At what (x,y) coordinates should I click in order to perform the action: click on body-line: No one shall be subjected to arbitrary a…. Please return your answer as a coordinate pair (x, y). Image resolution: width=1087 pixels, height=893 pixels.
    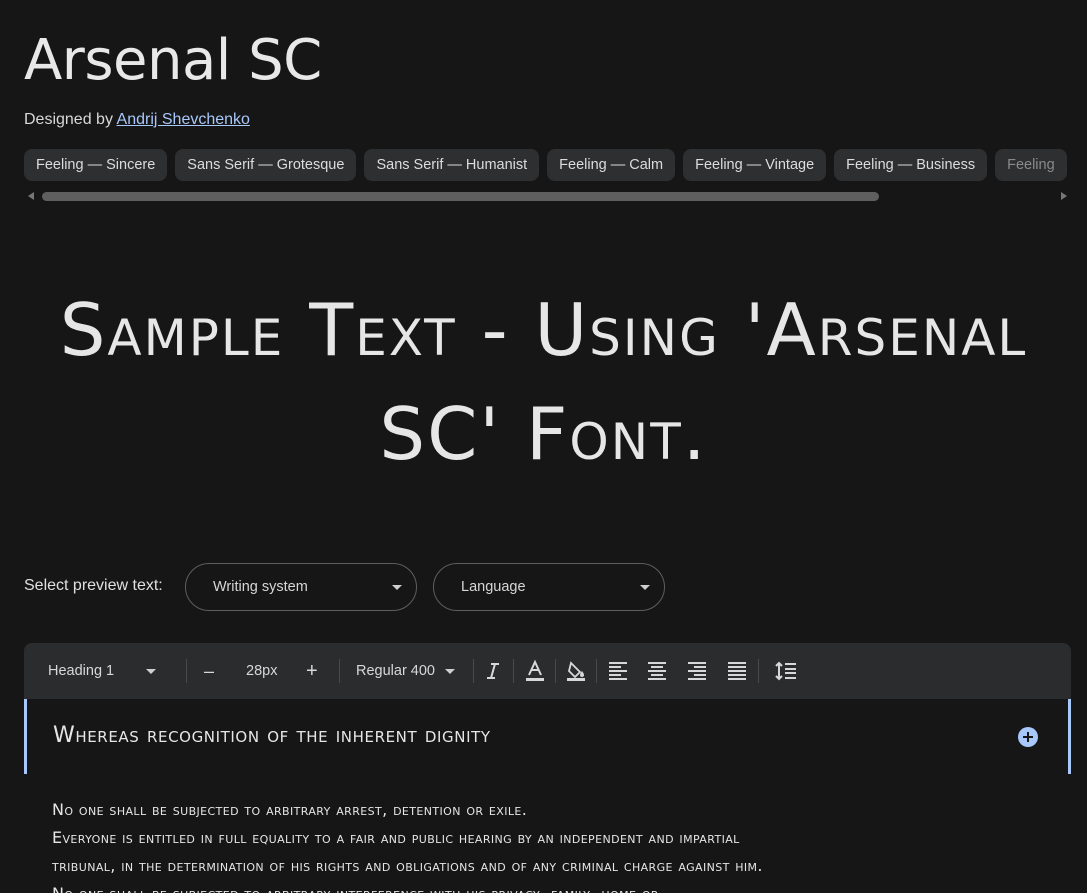
    Looking at the image, I should click on (290, 809).